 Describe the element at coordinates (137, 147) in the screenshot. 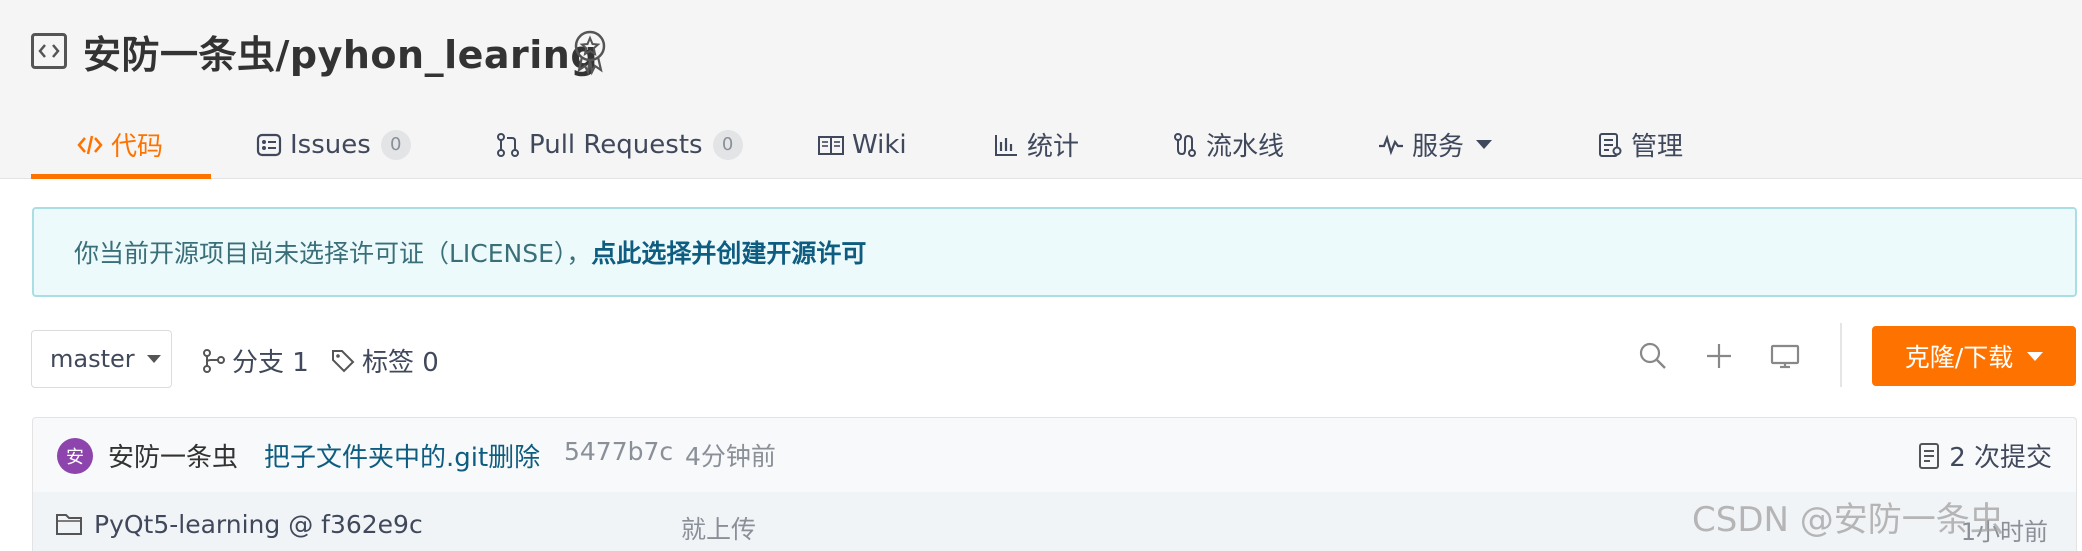

I see `tab-code-label: 代码` at that location.